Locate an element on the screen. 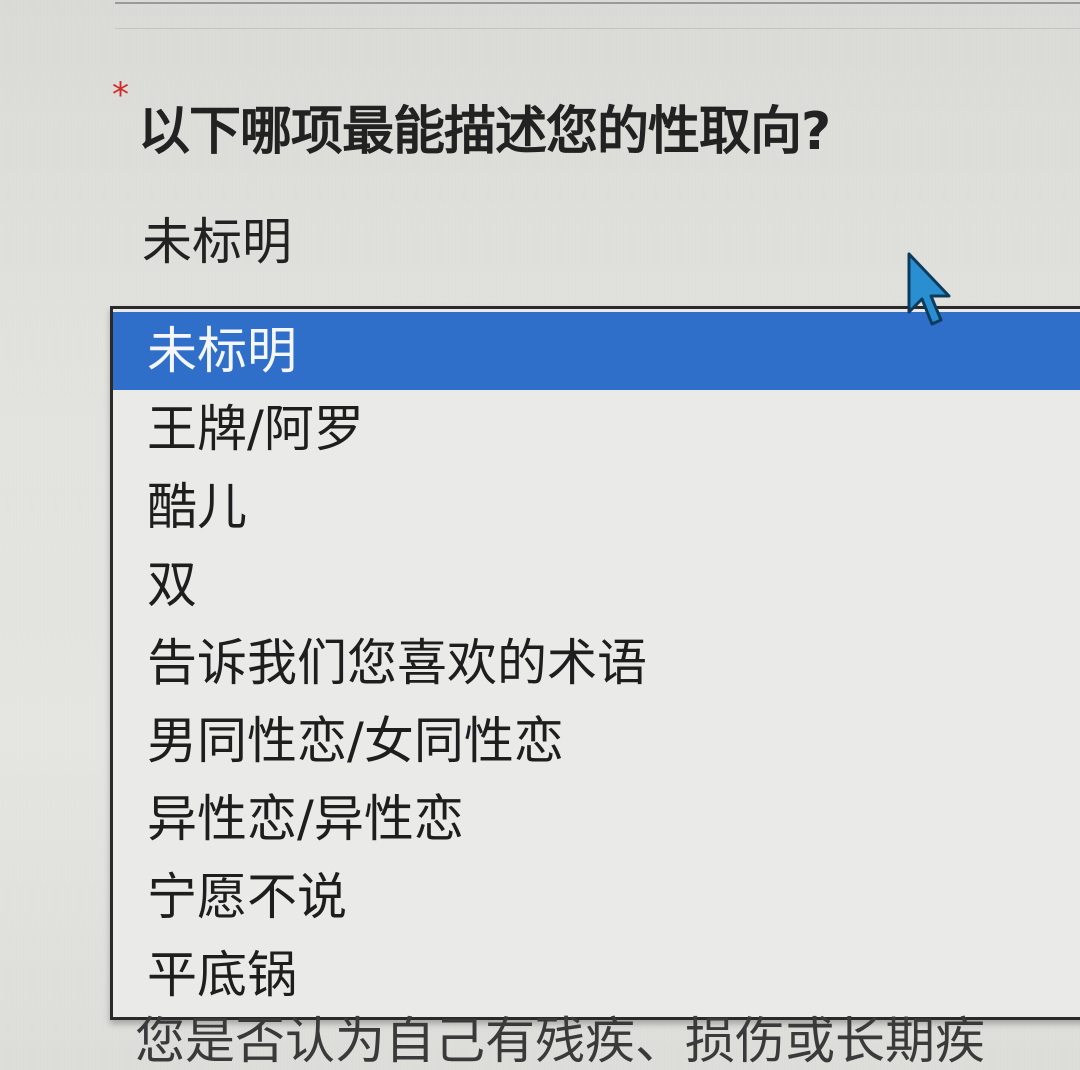 This screenshot has height=1070, width=1080. dropdown-option-6: 异性恋/异性恋 is located at coordinates (596, 819).